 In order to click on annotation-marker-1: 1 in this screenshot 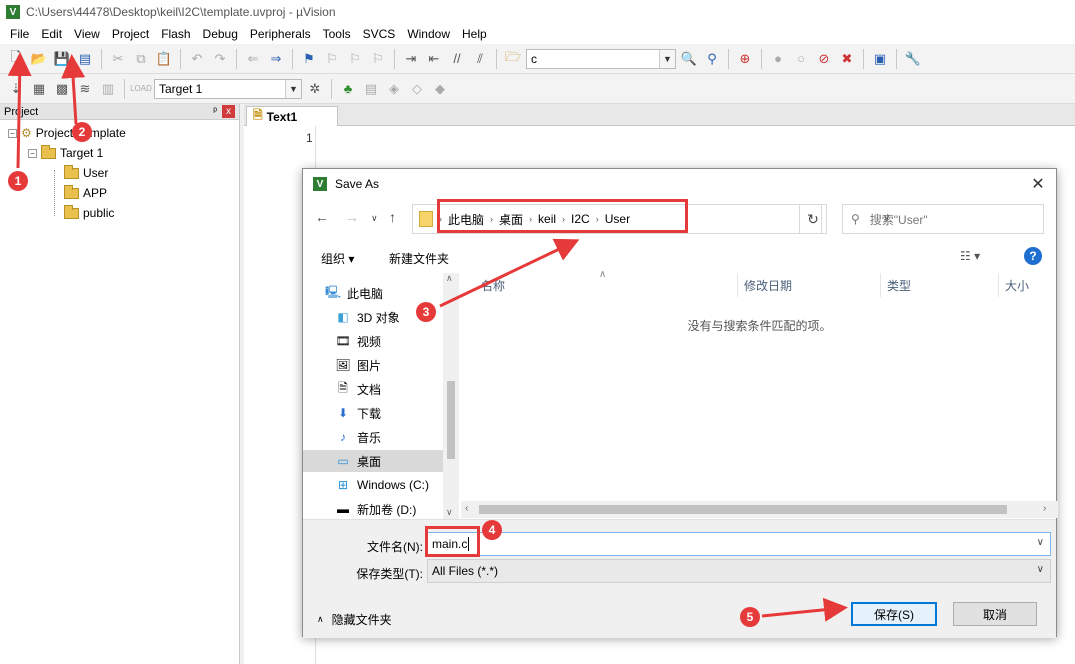, I will do `click(18, 181)`.